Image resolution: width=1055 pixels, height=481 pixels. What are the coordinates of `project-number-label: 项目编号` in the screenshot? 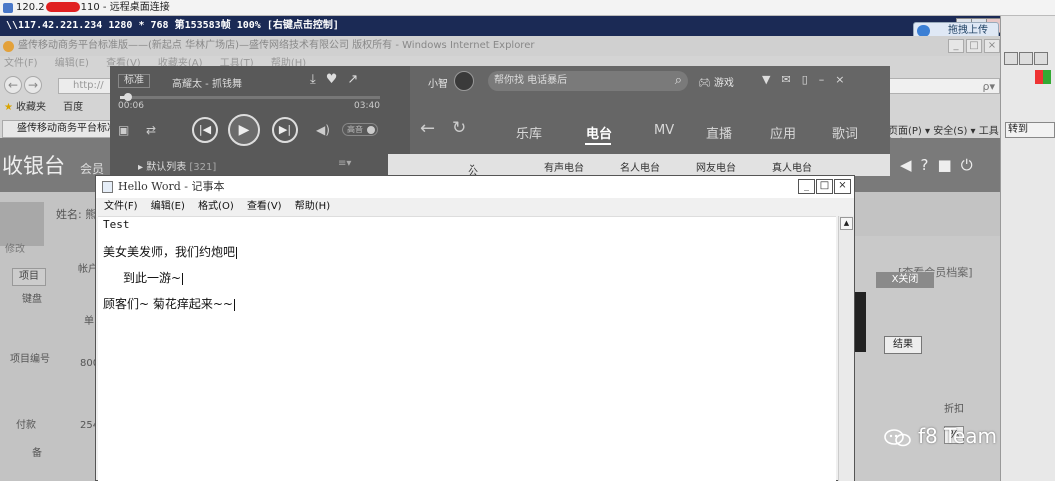 It's located at (30, 359).